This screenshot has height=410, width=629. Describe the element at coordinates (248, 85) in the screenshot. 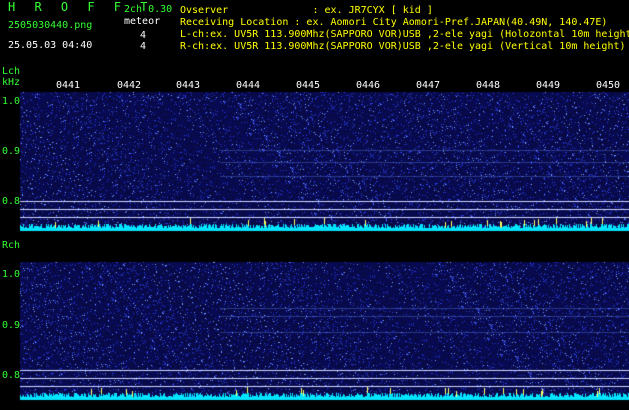

I see `time-tick-0444: 0444` at that location.